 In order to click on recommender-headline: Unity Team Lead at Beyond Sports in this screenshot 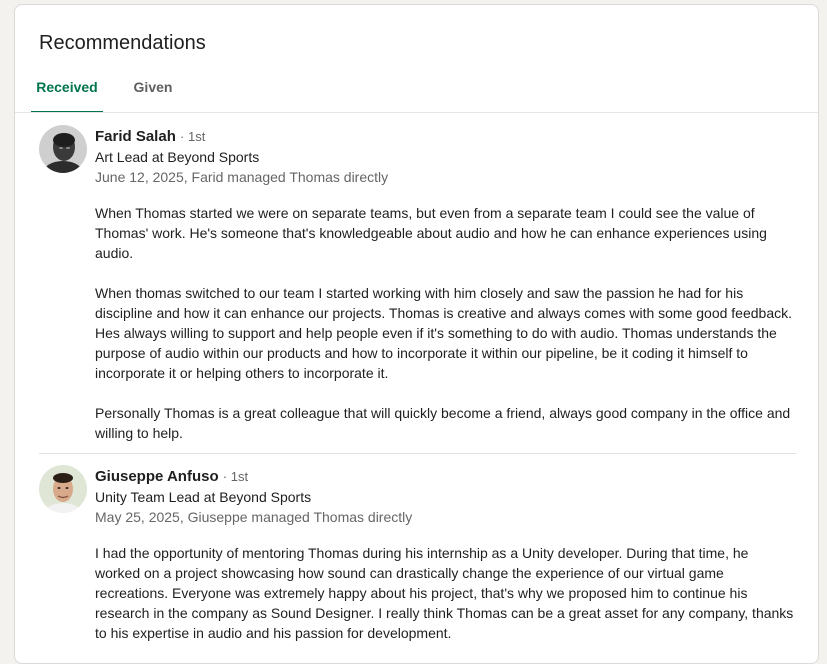, I will do `click(203, 497)`.